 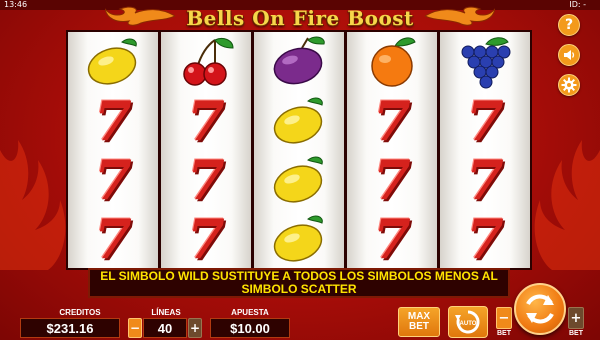 What do you see at coordinates (16, 4) in the screenshot?
I see `clock: 13:46` at bounding box center [16, 4].